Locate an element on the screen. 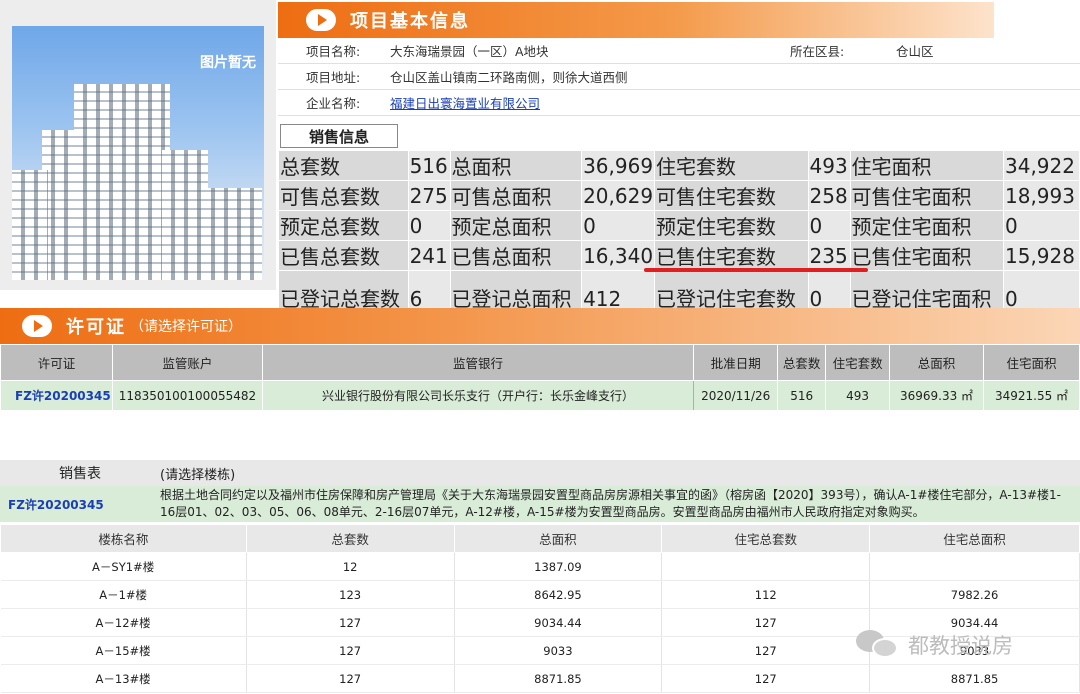  project-photo-panel: 图片暂无 is located at coordinates (138, 145).